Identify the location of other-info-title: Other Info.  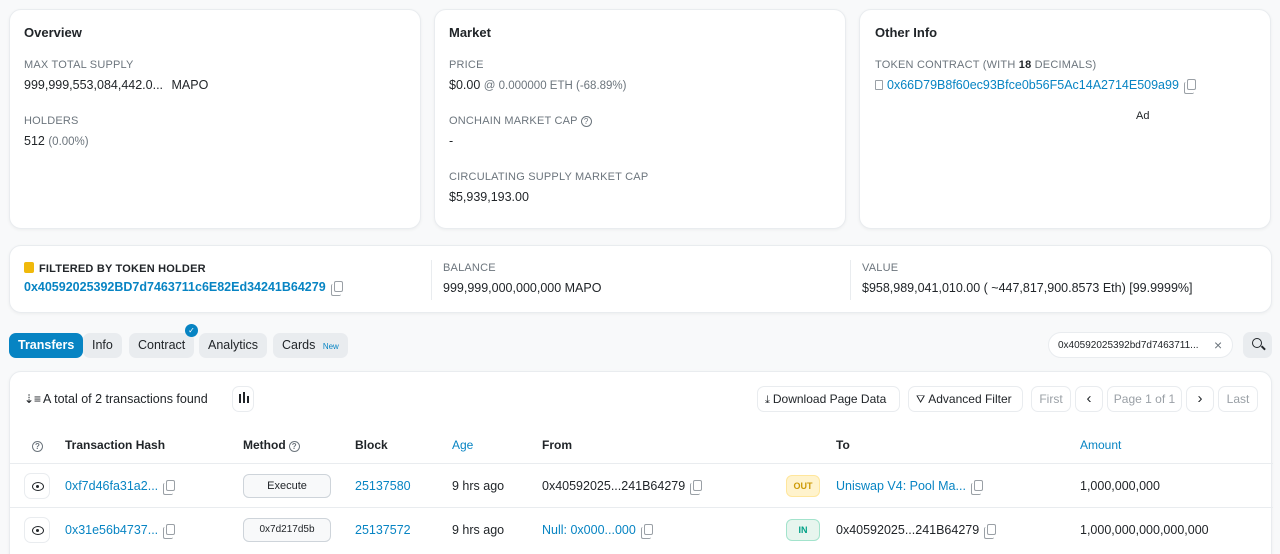
(906, 32).